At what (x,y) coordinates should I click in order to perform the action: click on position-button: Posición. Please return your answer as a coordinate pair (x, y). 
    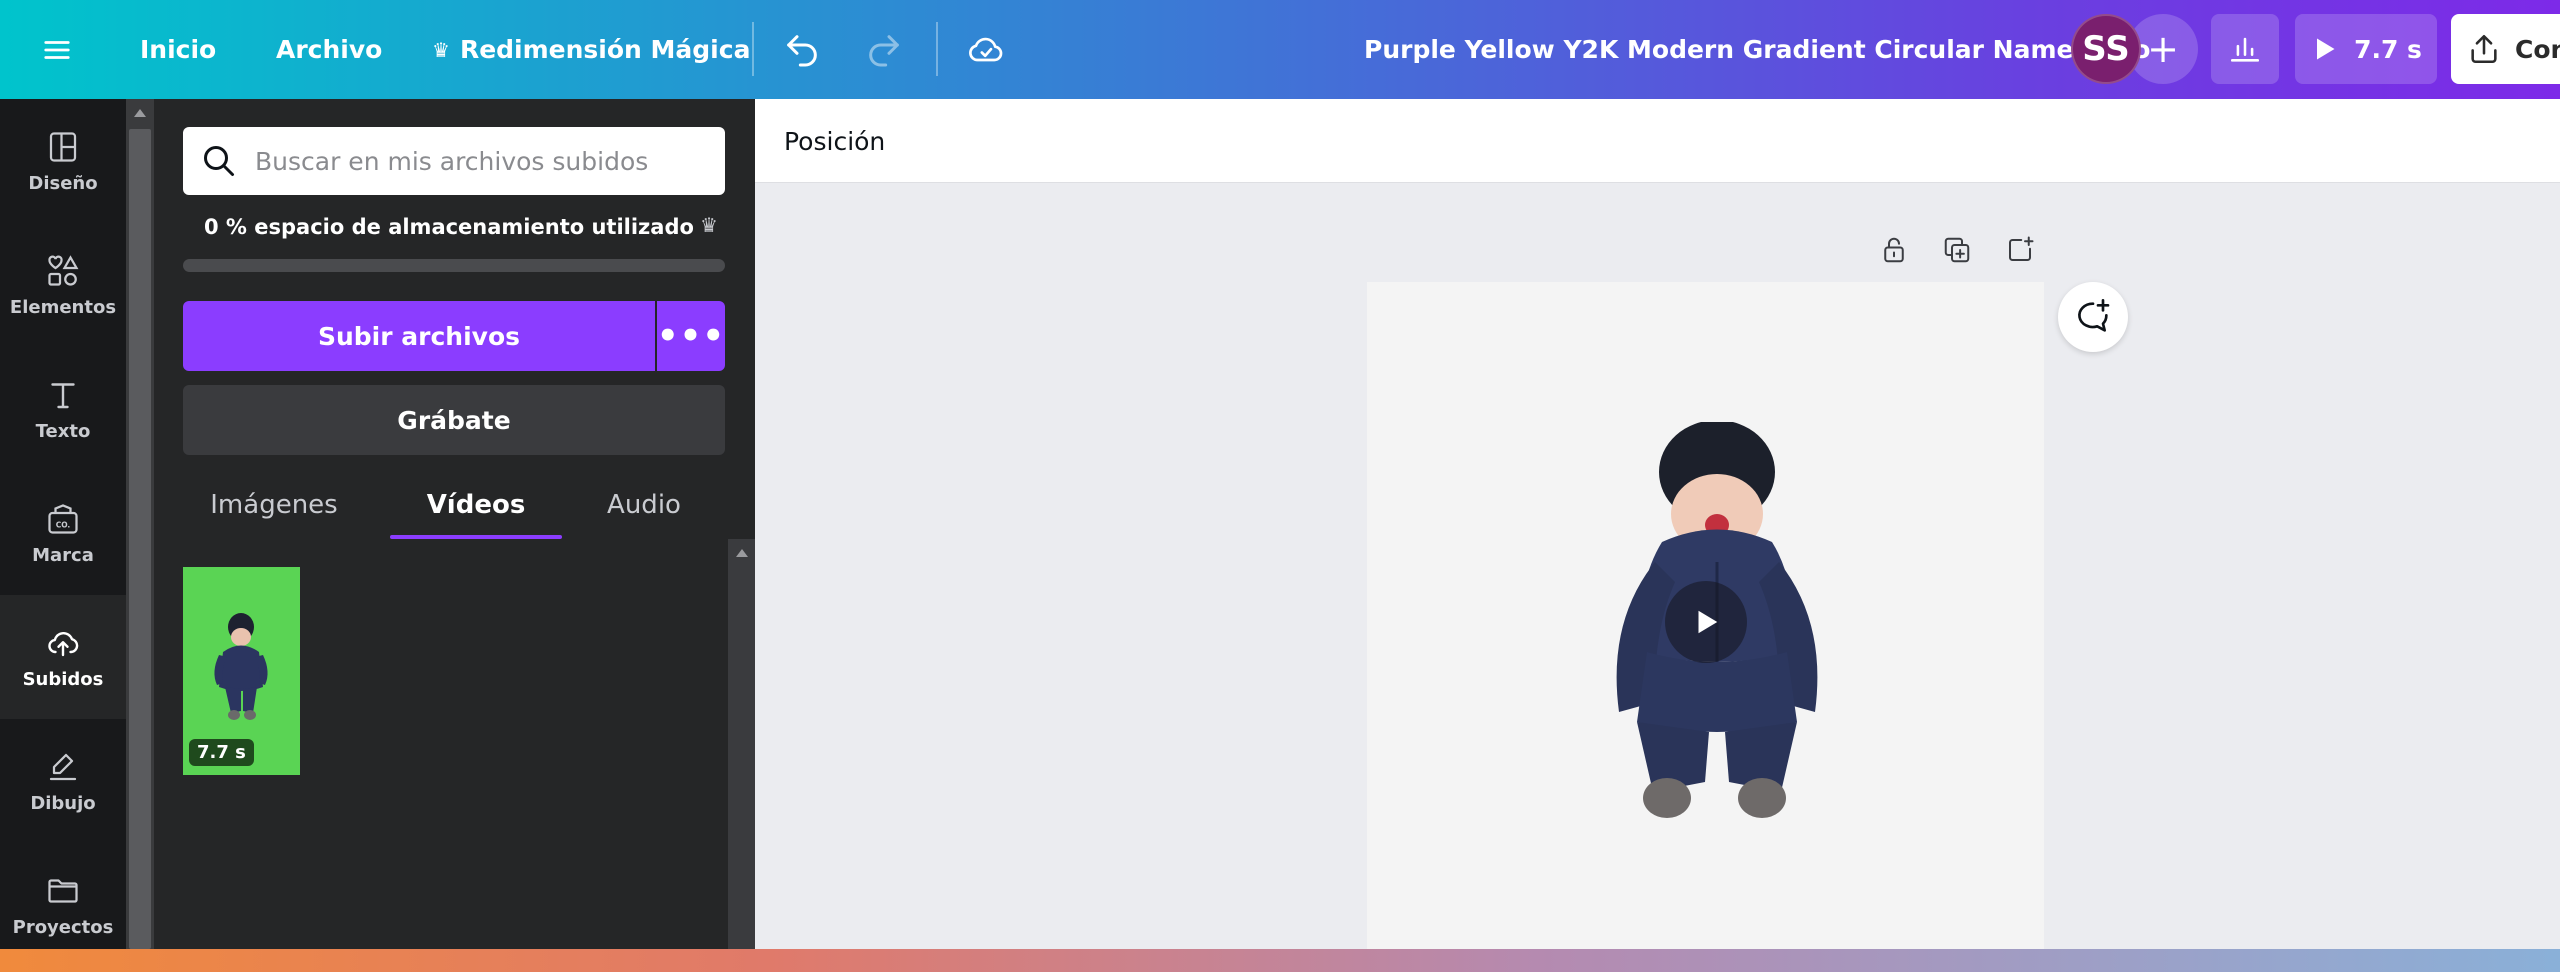
    Looking at the image, I should click on (834, 141).